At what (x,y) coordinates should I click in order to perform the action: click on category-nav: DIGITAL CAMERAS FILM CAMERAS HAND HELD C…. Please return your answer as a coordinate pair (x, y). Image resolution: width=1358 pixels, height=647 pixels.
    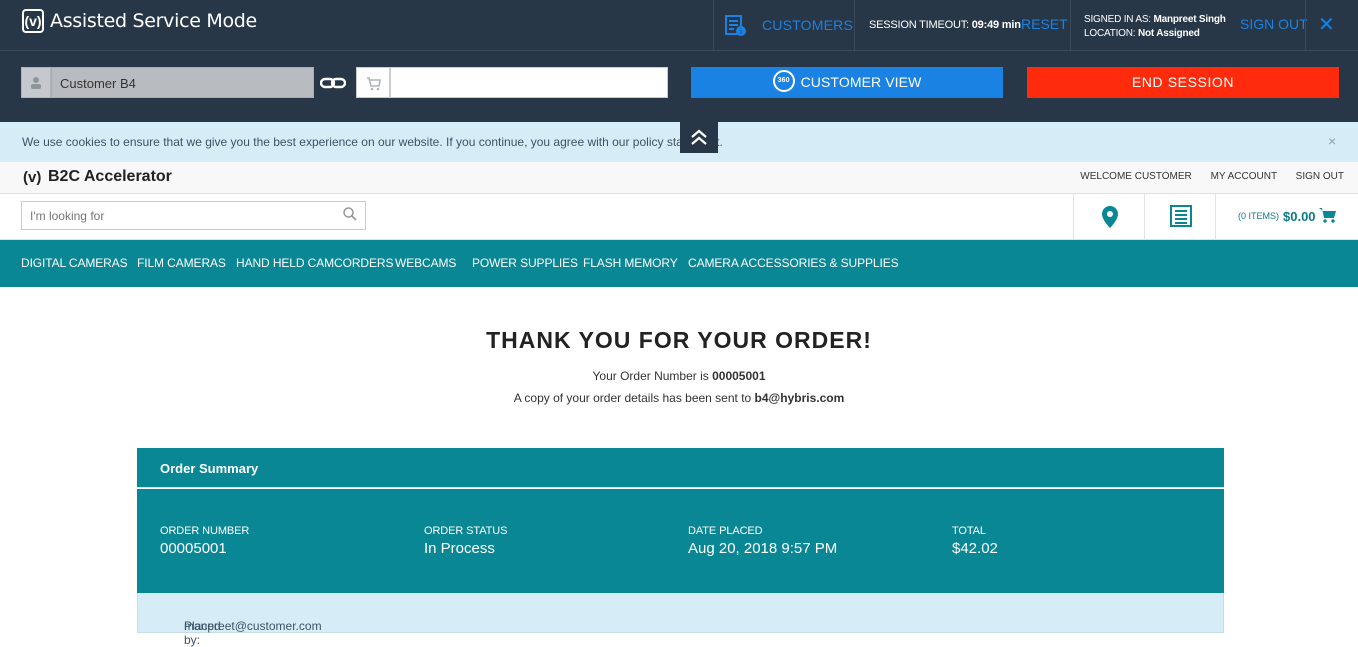
    Looking at the image, I should click on (679, 263).